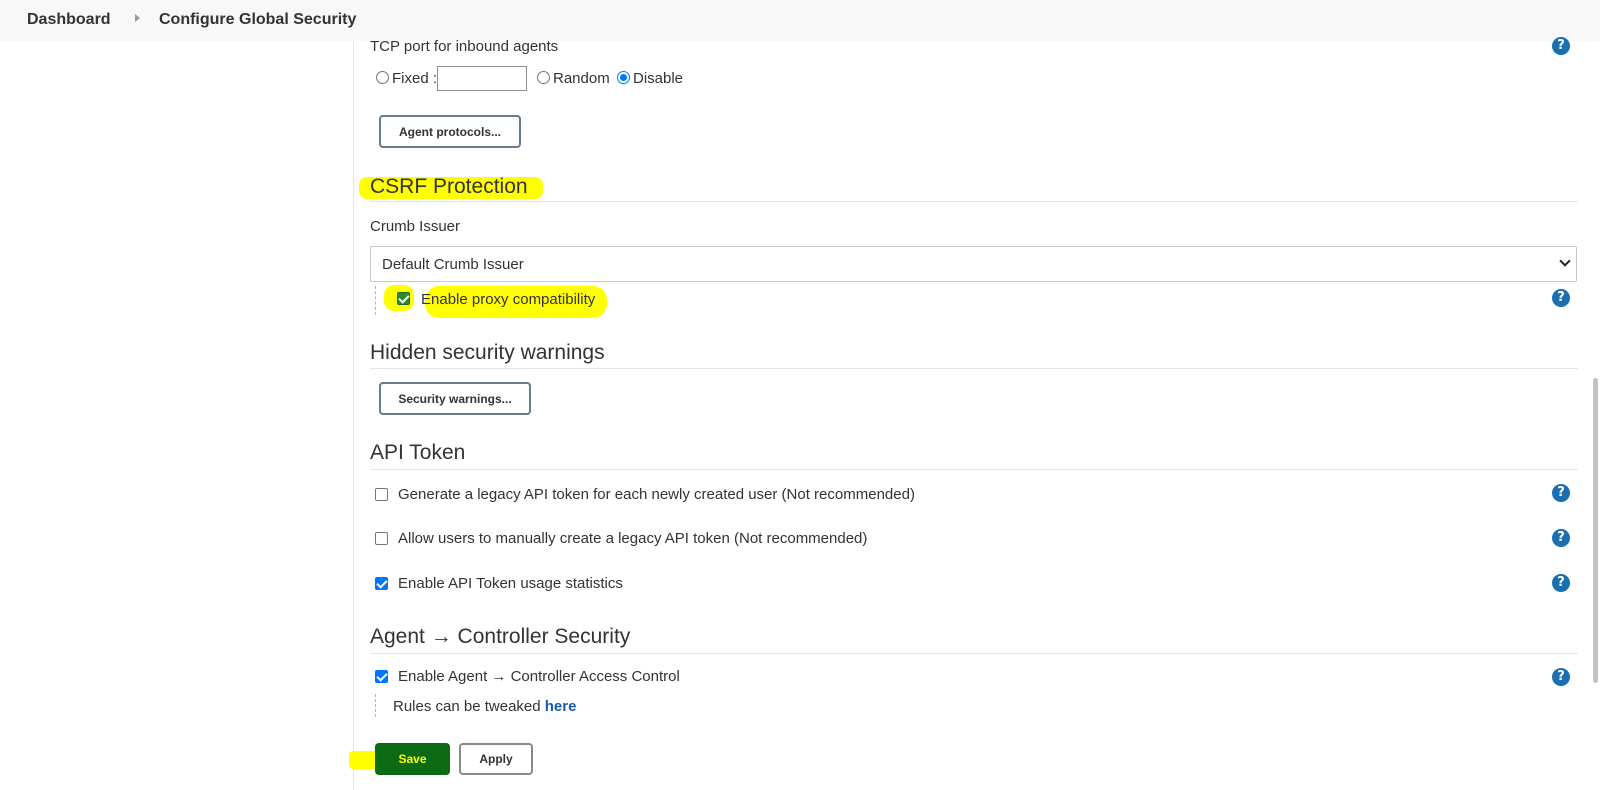 This screenshot has height=790, width=1600. I want to click on crumb-issuer-select: Default Crumb Issuer, so click(973, 264).